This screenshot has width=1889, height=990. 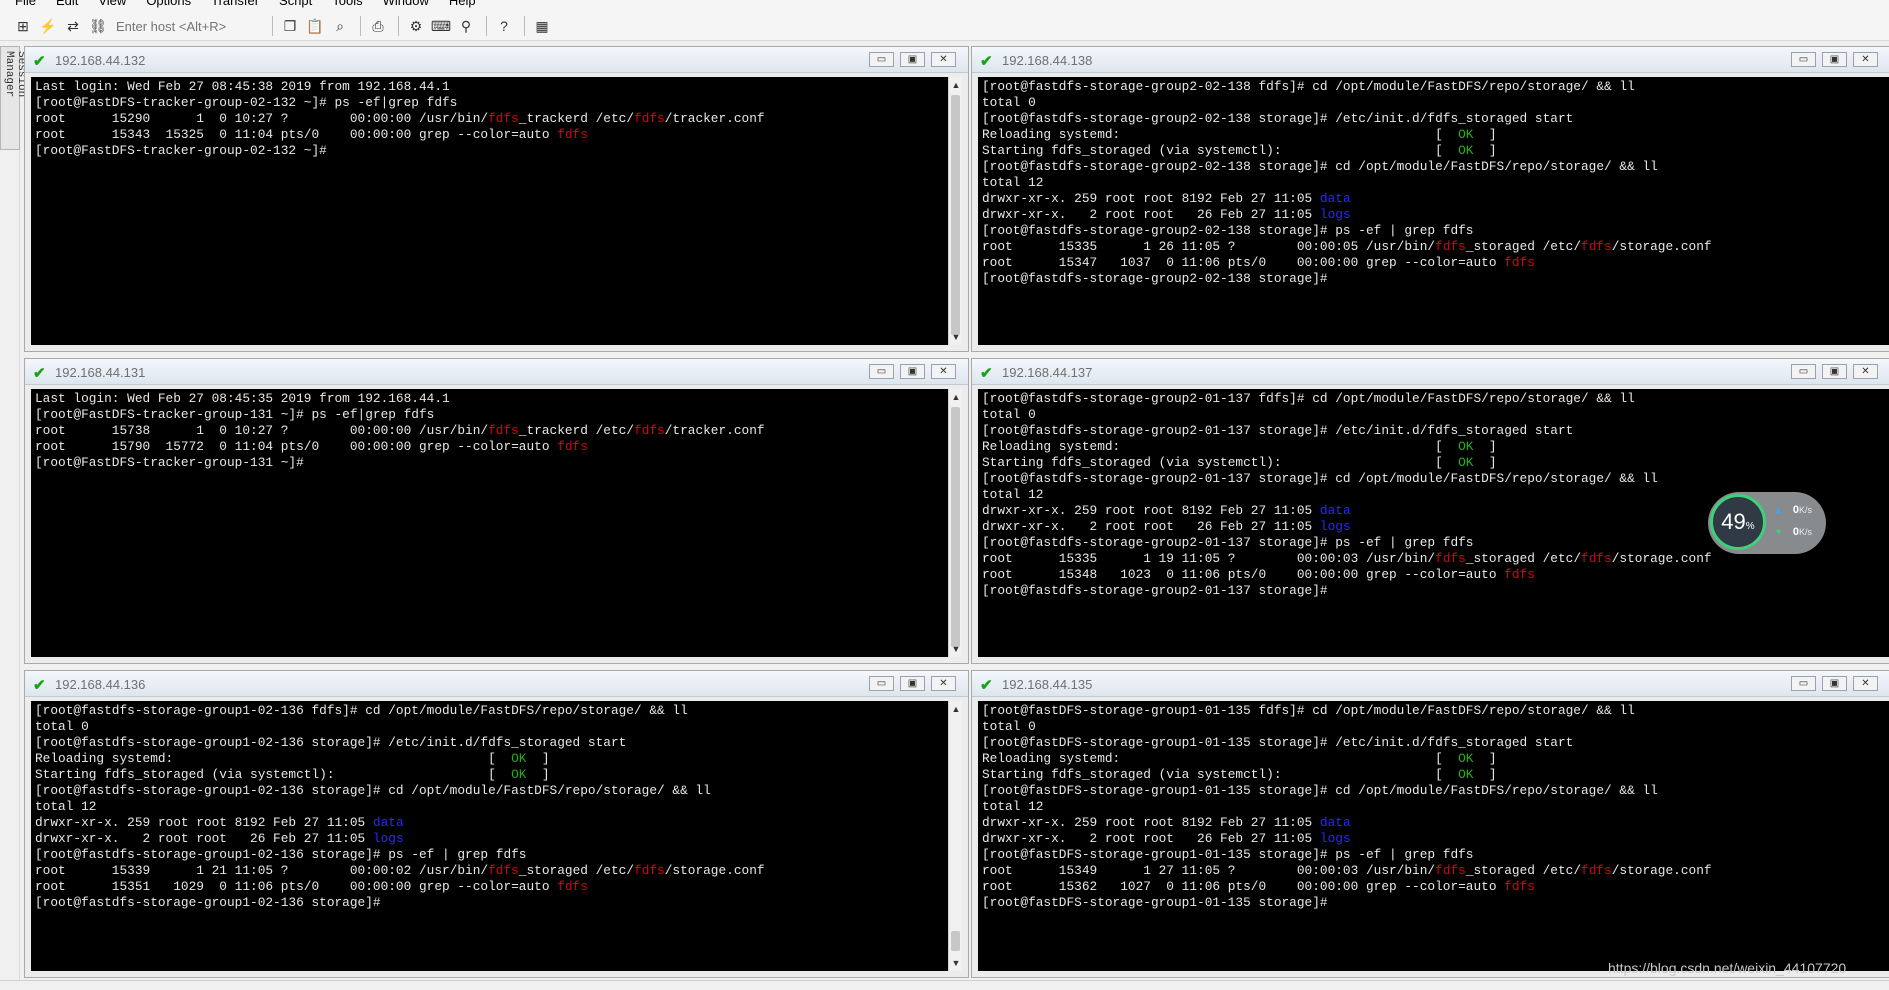 What do you see at coordinates (1430, 372) in the screenshot?
I see `pane-title-bar: ✔ 192.168.44.137 ▭ ▣ ✕` at bounding box center [1430, 372].